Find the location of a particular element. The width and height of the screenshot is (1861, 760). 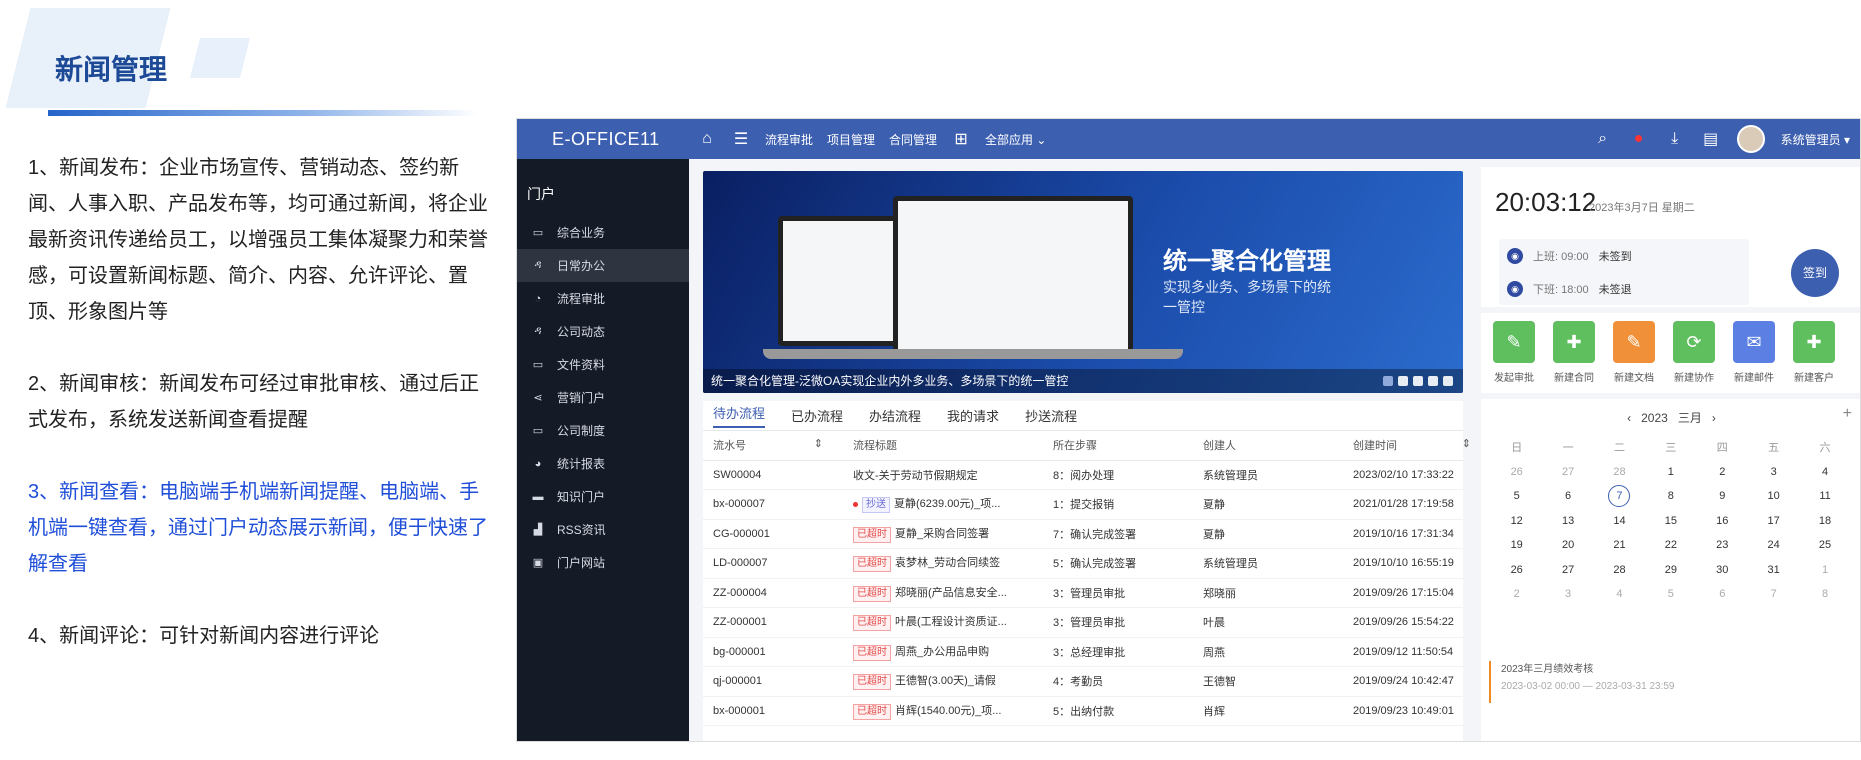

cell-title: 已超时 袁梦林_劳动合同续签 is located at coordinates (953, 563).